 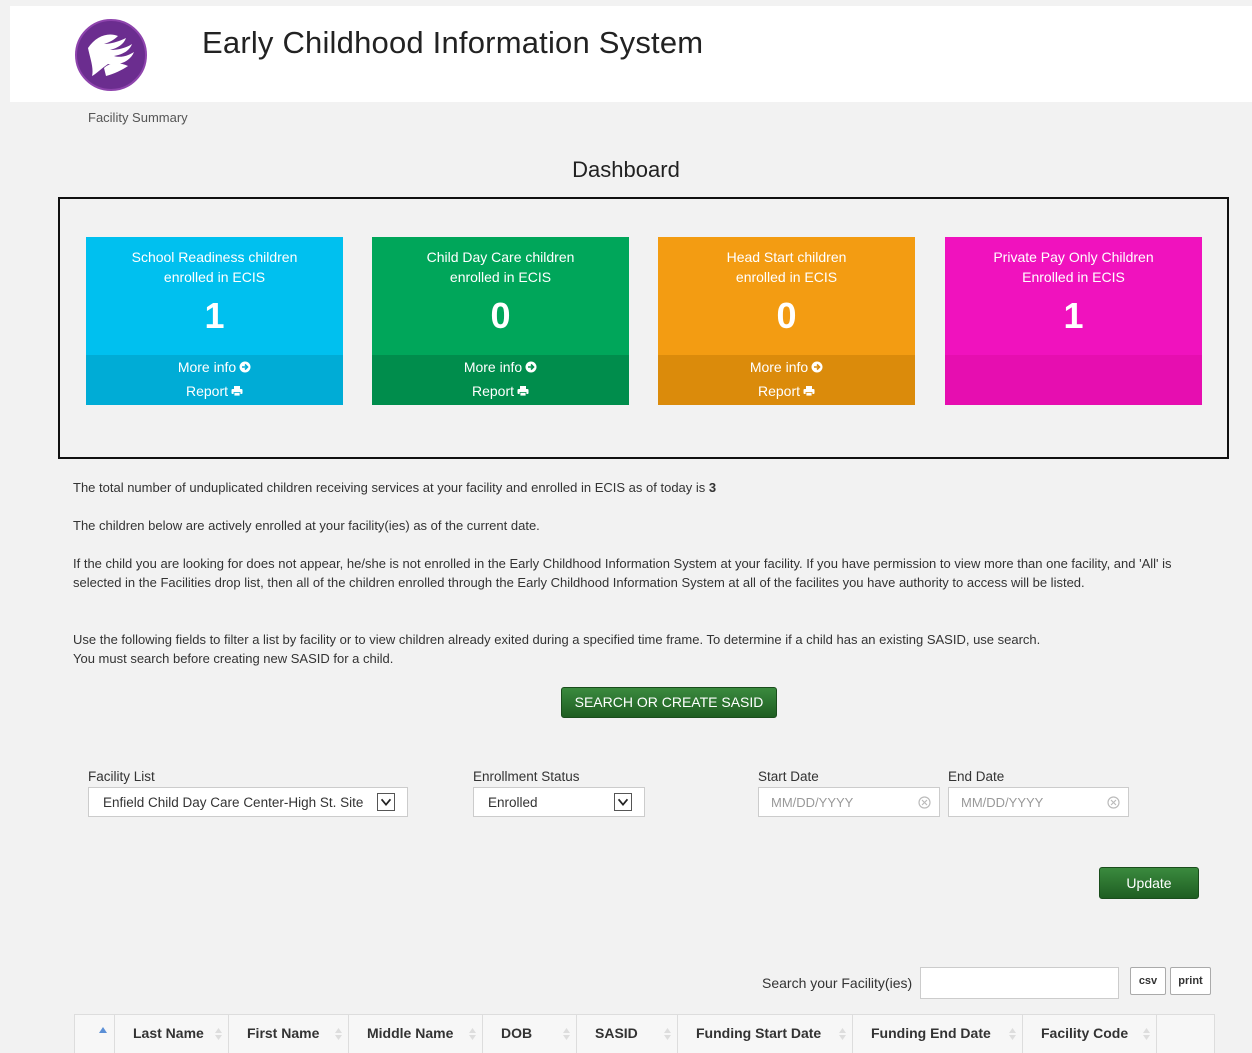 What do you see at coordinates (1190, 981) in the screenshot?
I see `print-button: print` at bounding box center [1190, 981].